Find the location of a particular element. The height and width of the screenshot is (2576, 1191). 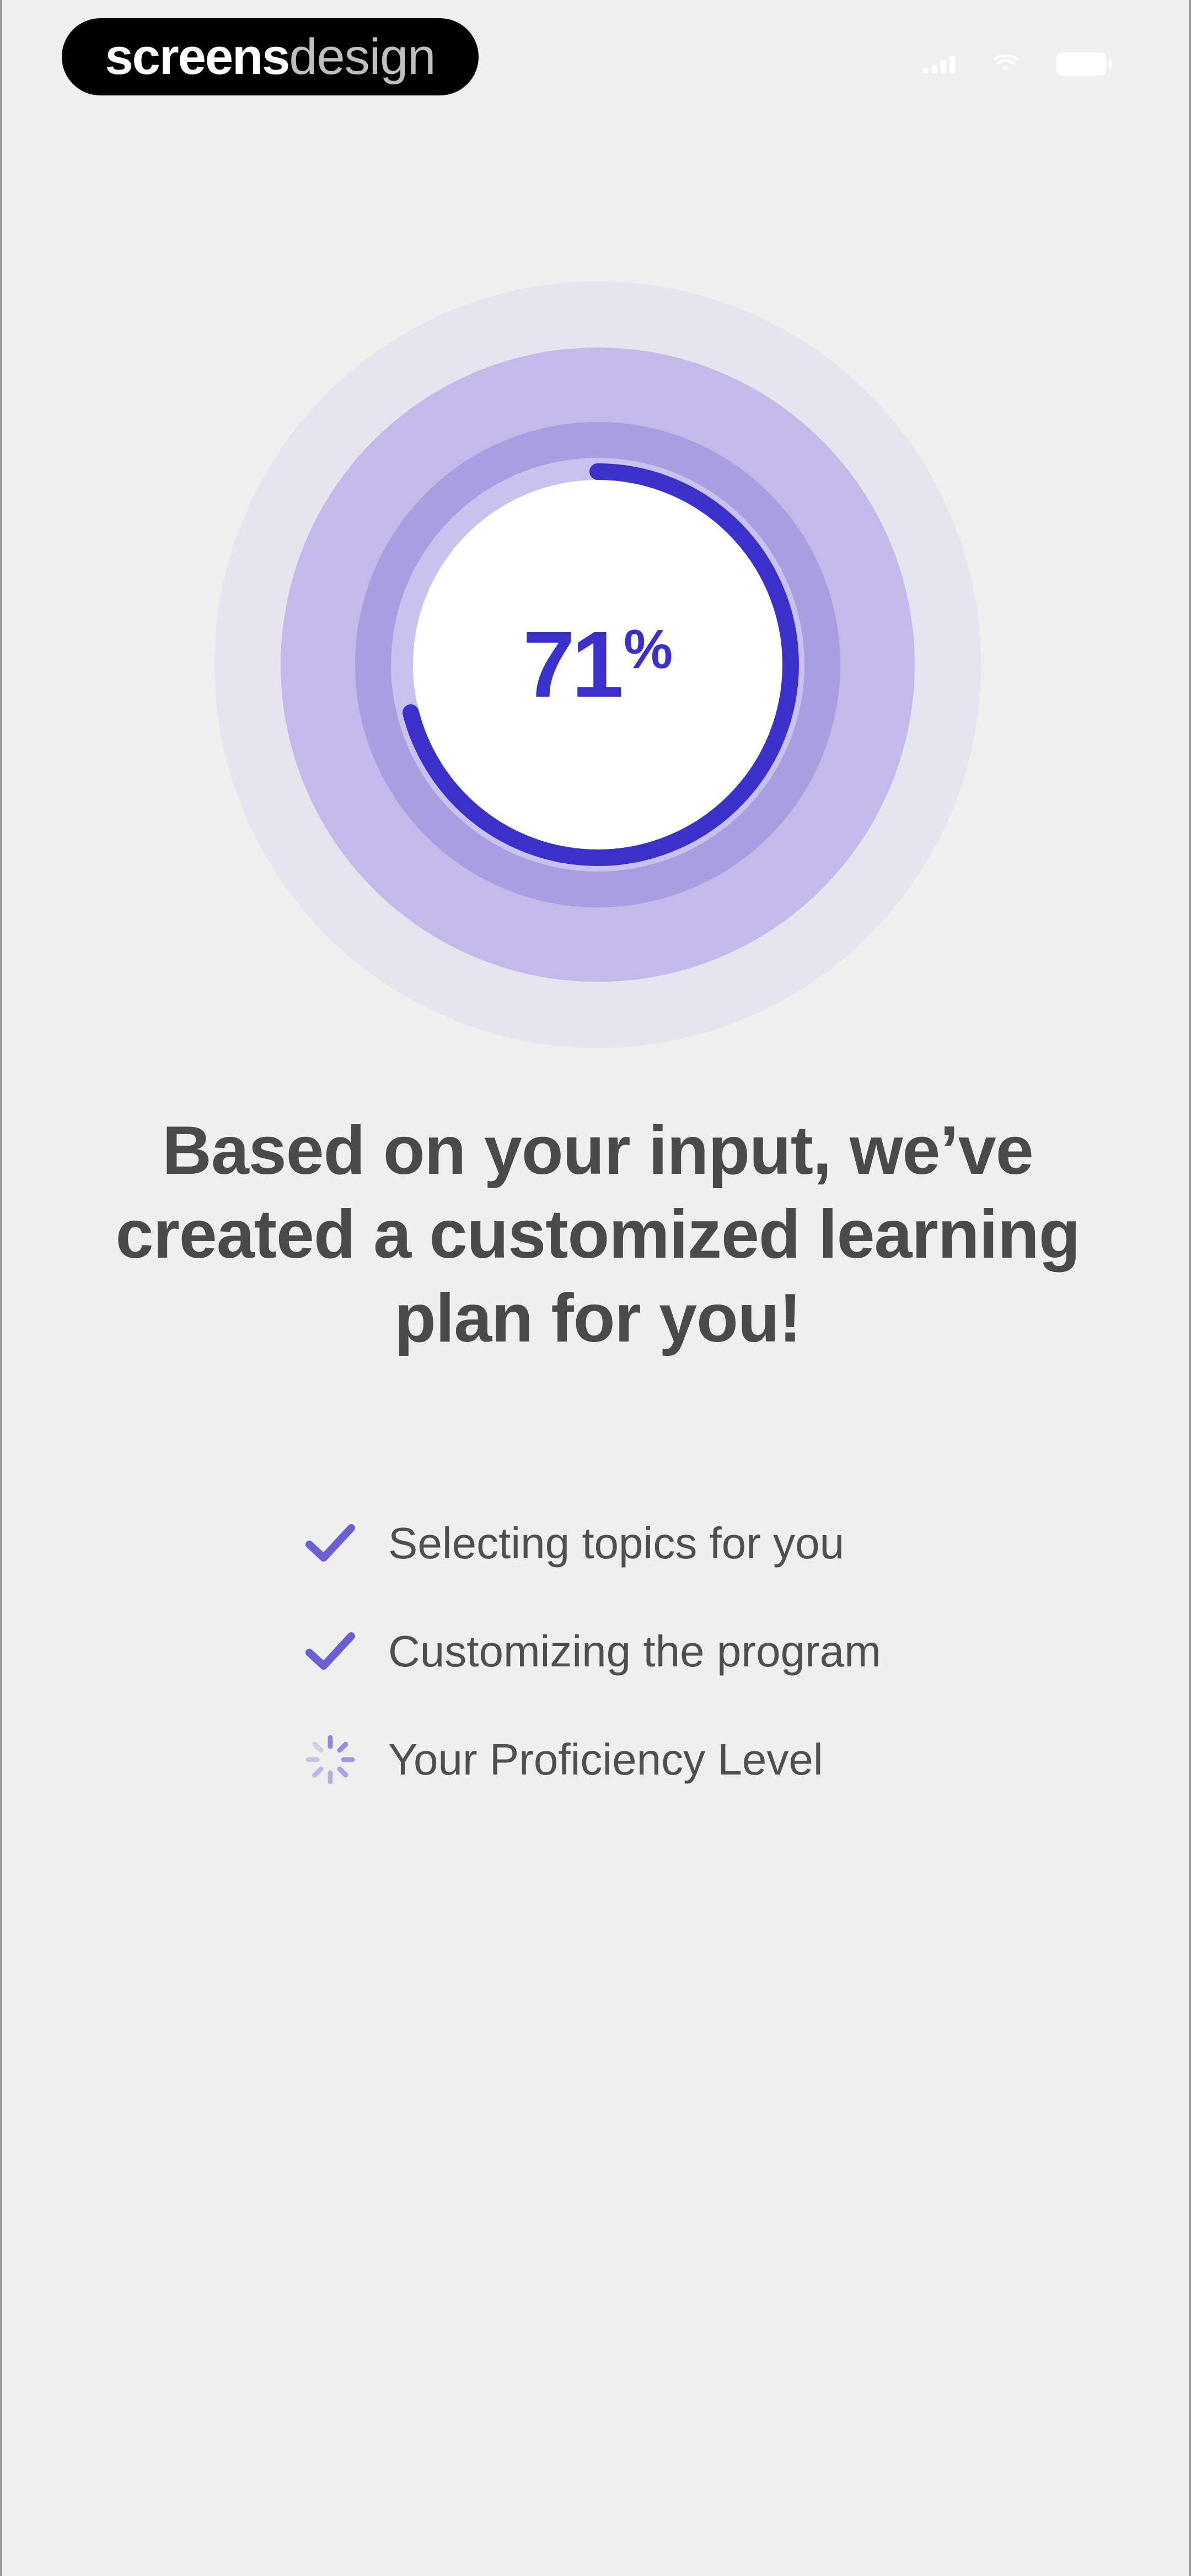

list-item: Selecting topics for you is located at coordinates (591, 1543).